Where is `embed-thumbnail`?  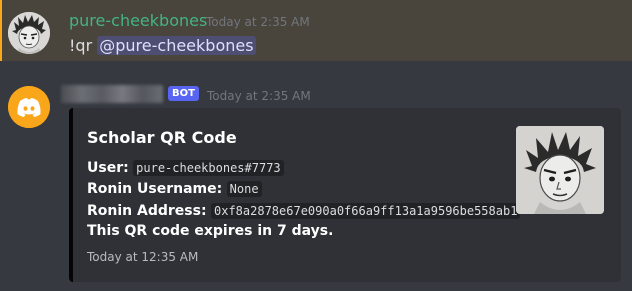
embed-thumbnail is located at coordinates (560, 170).